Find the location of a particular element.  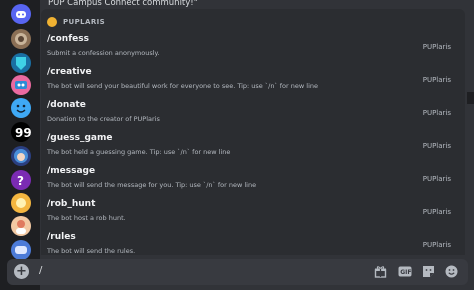

command-name: /creative is located at coordinates (69, 72).